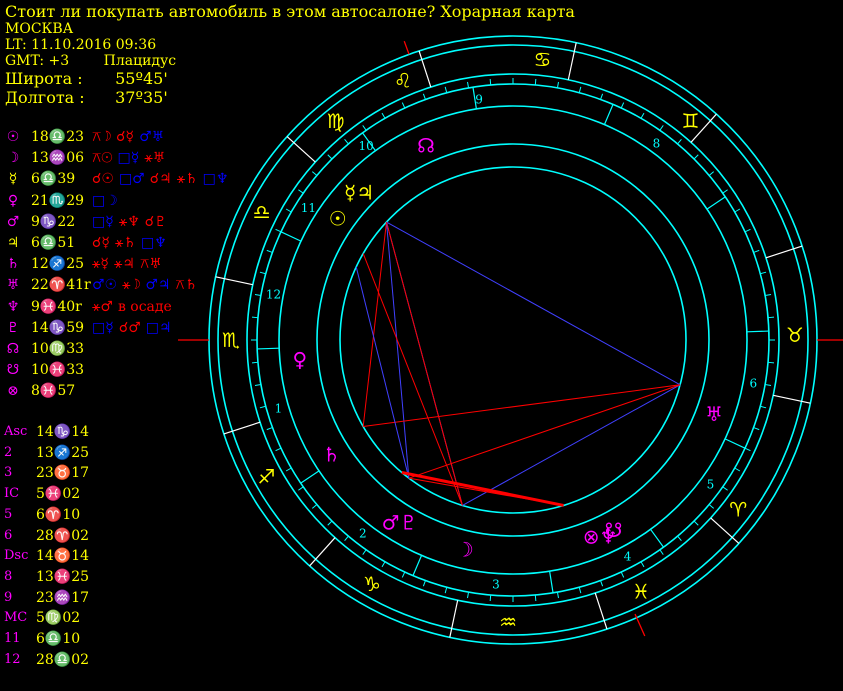 The image size is (843, 691). Describe the element at coordinates (403, 80) in the screenshot. I see `zodiac-sign-icon: ♌` at that location.